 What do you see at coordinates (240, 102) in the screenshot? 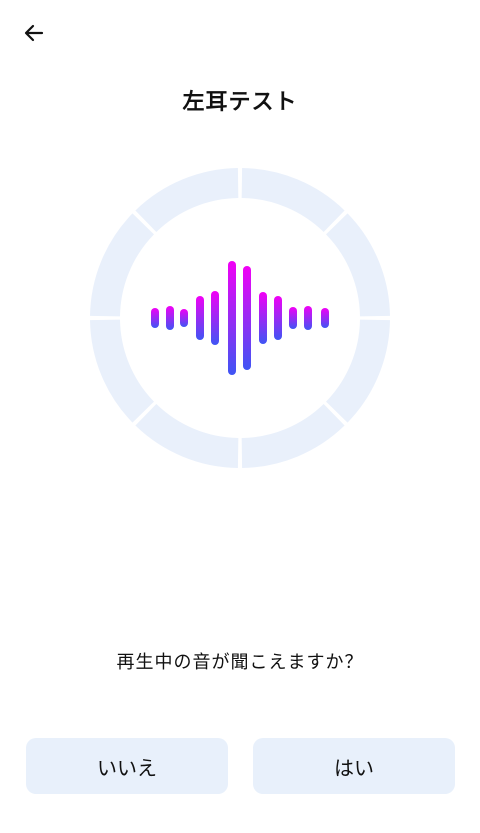
I see `page-title: 左耳テスト` at bounding box center [240, 102].